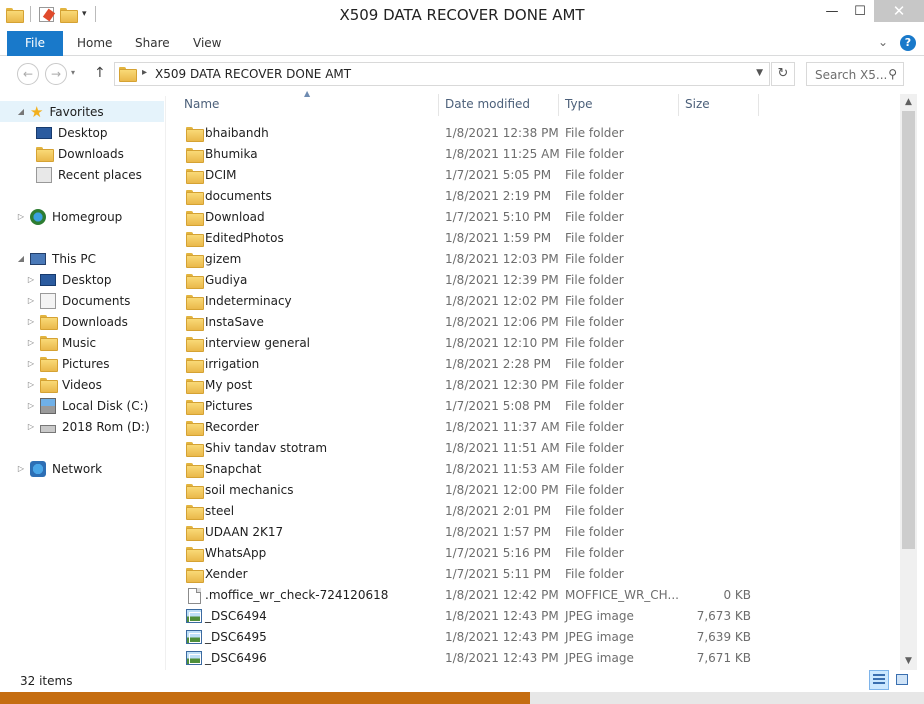 The width and height of the screenshot is (924, 704). Describe the element at coordinates (80, 153) in the screenshot. I see `nav-fav-downloads: Downloads` at that location.